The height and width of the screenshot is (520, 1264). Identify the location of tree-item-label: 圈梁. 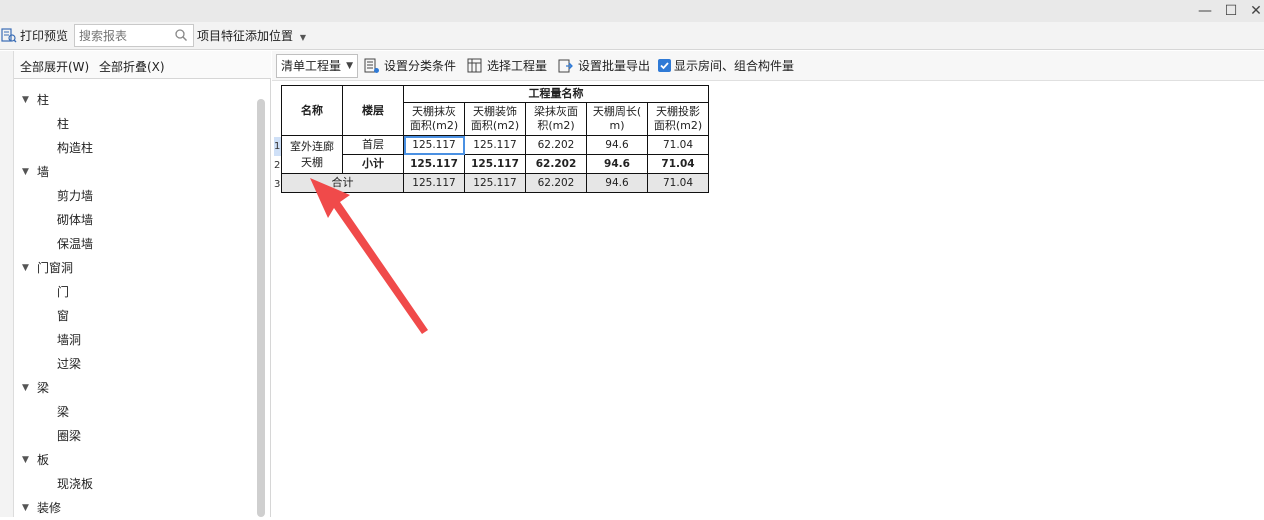
(69, 436).